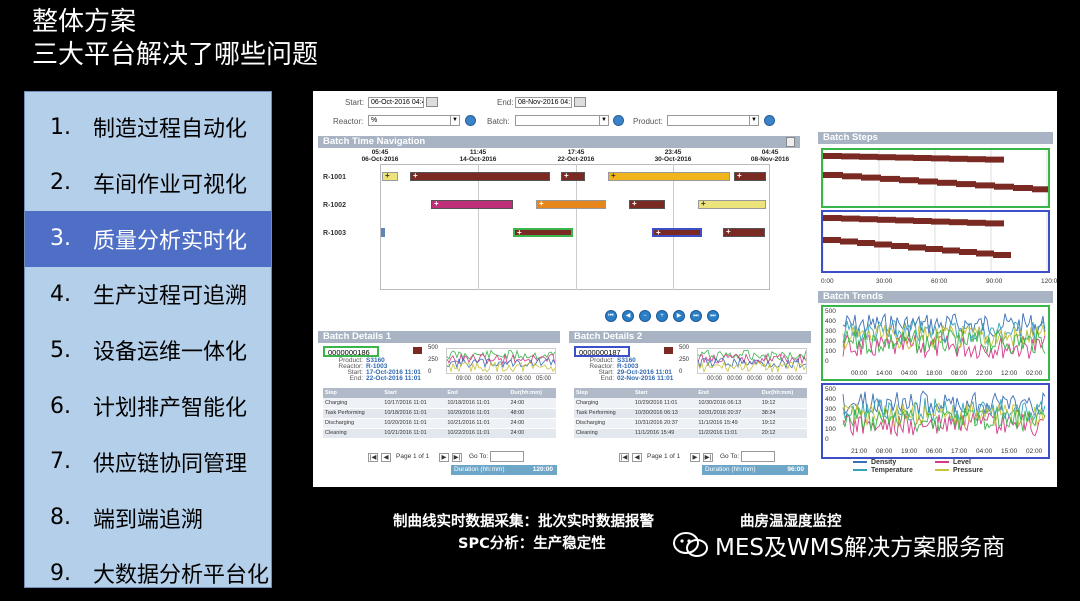 The image size is (1080, 601). I want to click on menu-item-3: 3. 质量分析实时化, so click(148, 238).